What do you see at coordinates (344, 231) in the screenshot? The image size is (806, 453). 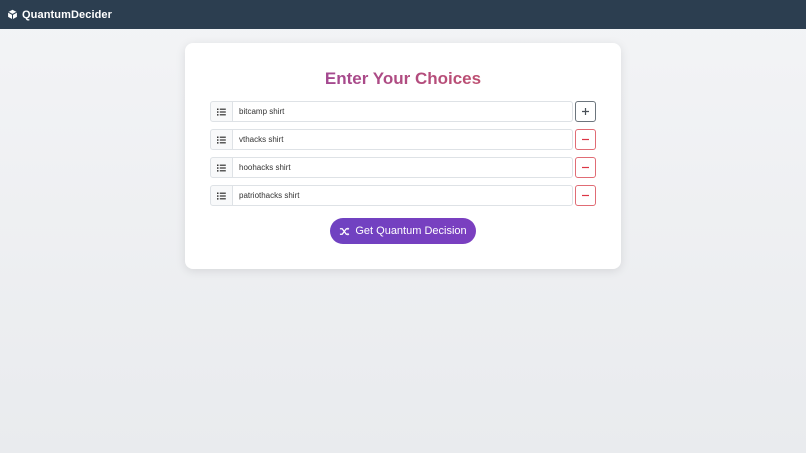 I see `shuffle-icon` at bounding box center [344, 231].